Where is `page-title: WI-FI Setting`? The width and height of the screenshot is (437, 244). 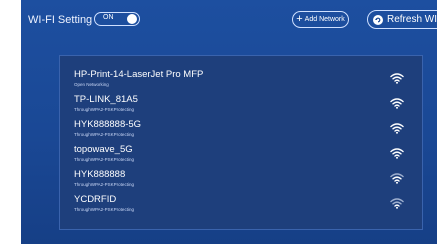
page-title: WI-FI Setting is located at coordinates (60, 20).